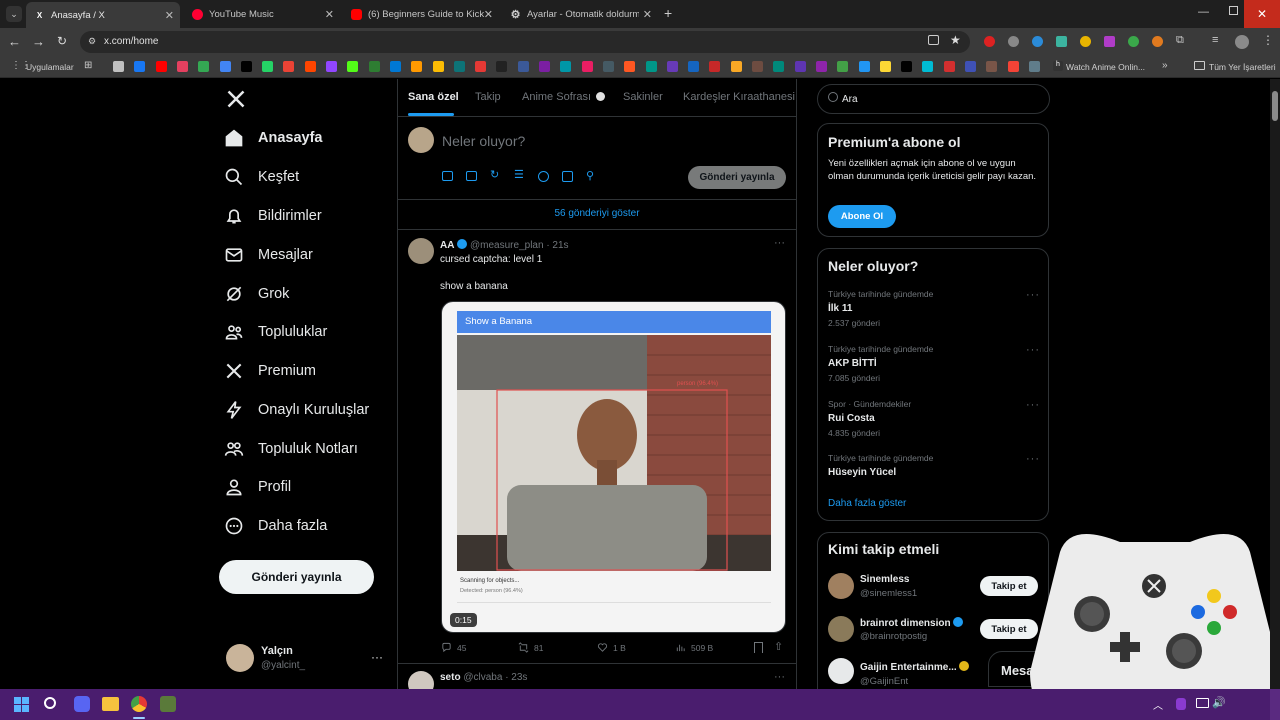  I want to click on forward-arrow-icon: →, so click(38, 41).